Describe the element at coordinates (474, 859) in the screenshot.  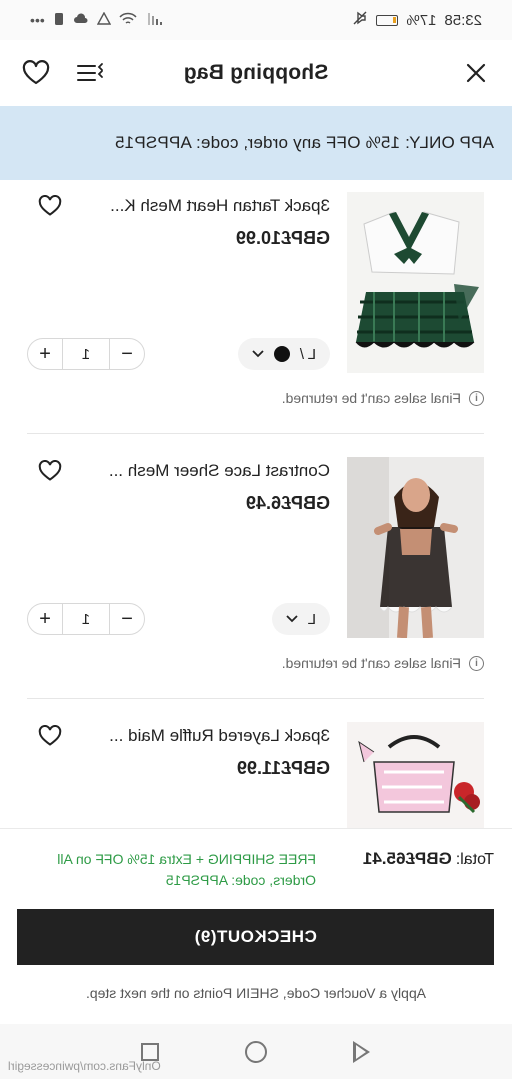
I see `total-label: Total:` at that location.